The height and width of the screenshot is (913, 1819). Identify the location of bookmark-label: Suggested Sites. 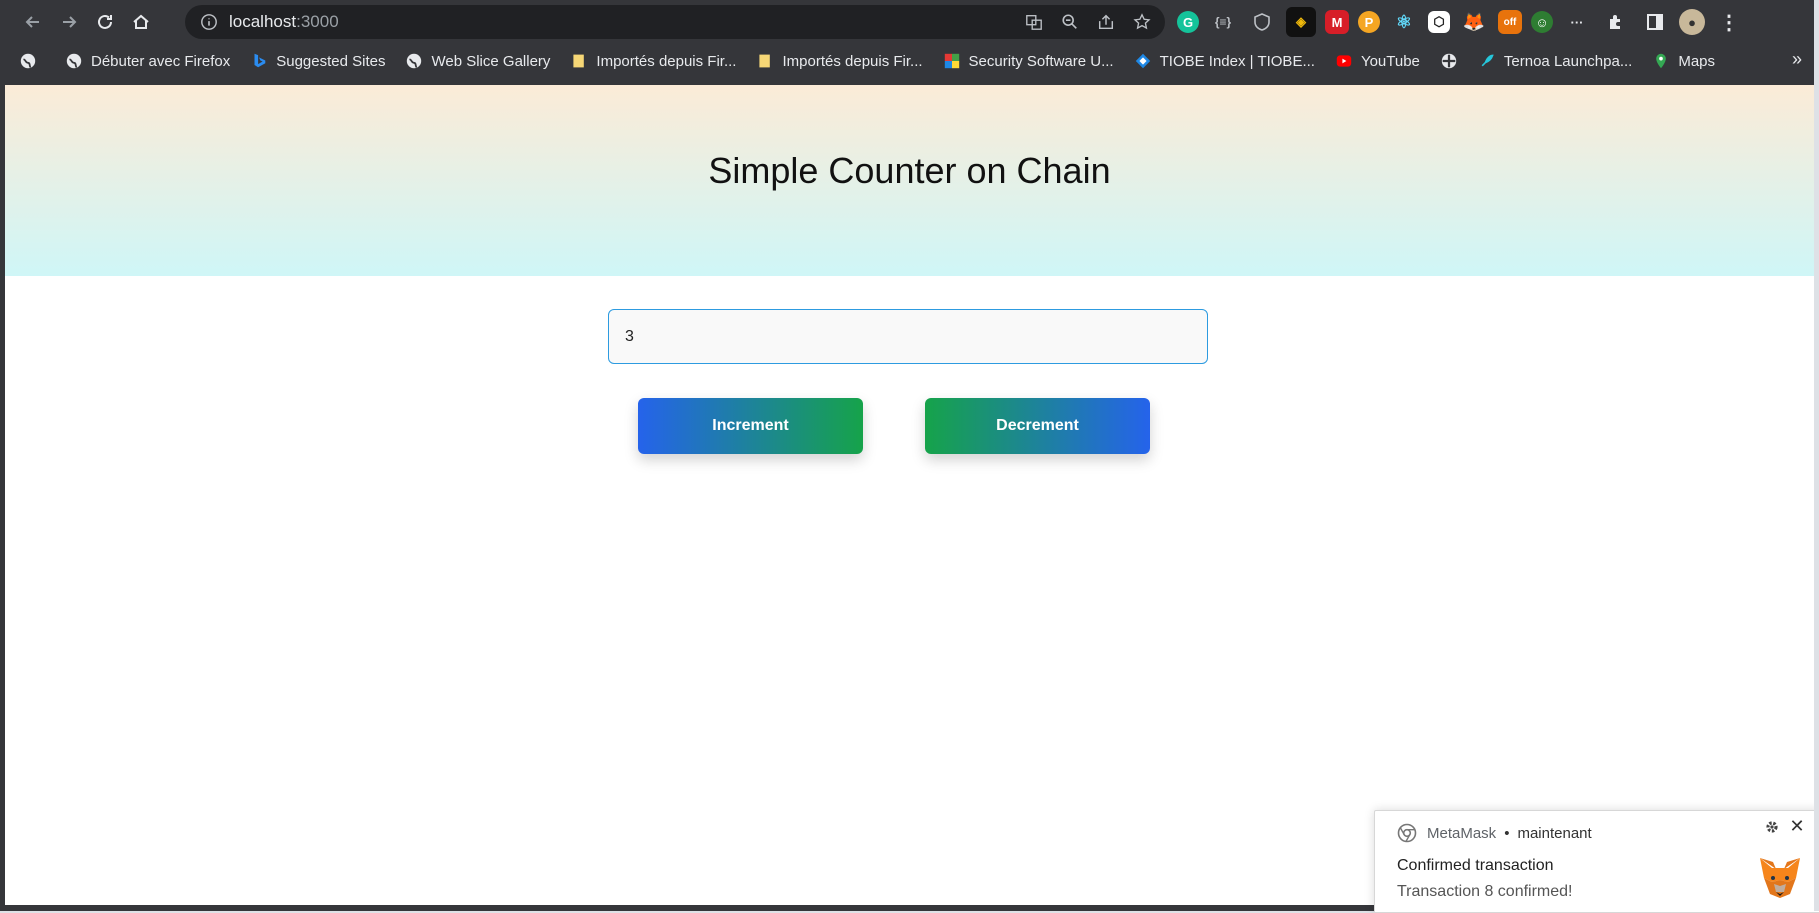
(331, 61).